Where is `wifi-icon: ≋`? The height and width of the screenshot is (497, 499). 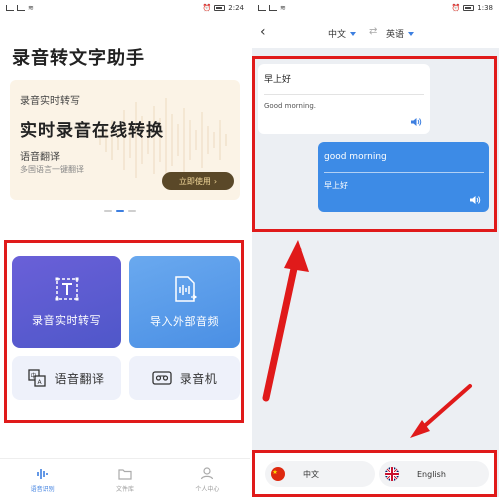
wifi-icon: ≋ is located at coordinates (31, 8).